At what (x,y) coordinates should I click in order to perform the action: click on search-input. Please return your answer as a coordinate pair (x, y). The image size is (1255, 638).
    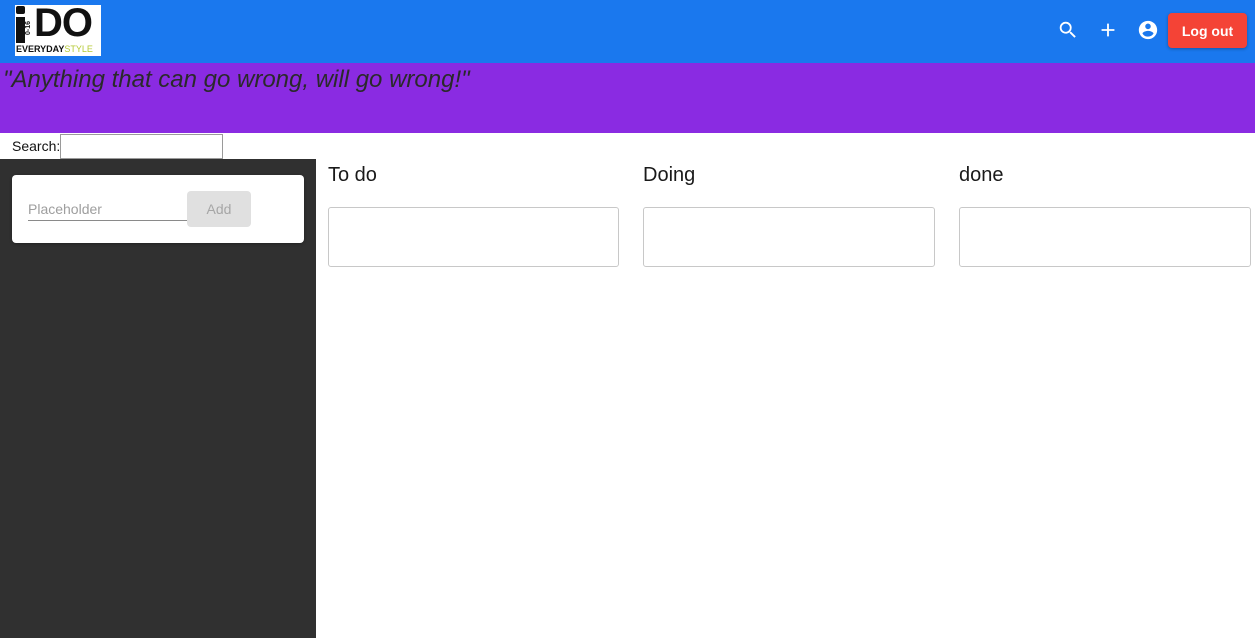
    Looking at the image, I should click on (142, 146).